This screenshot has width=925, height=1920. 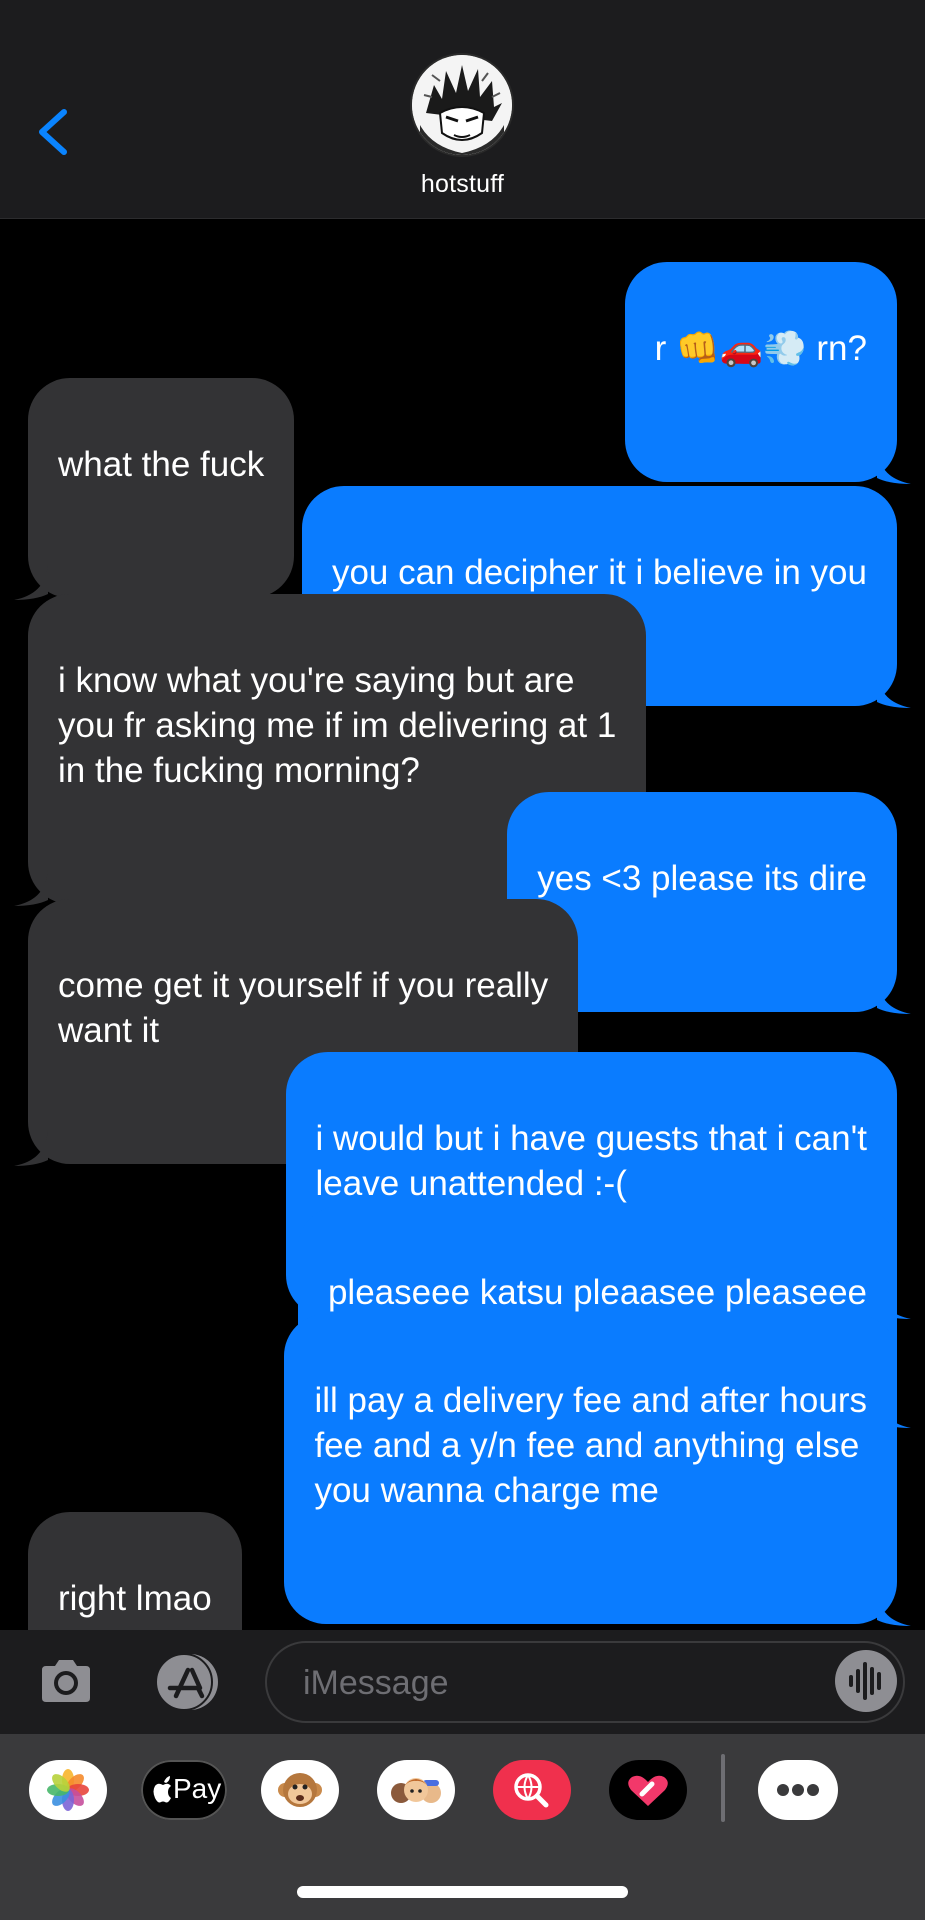 I want to click on camera-button, so click(x=66, y=1682).